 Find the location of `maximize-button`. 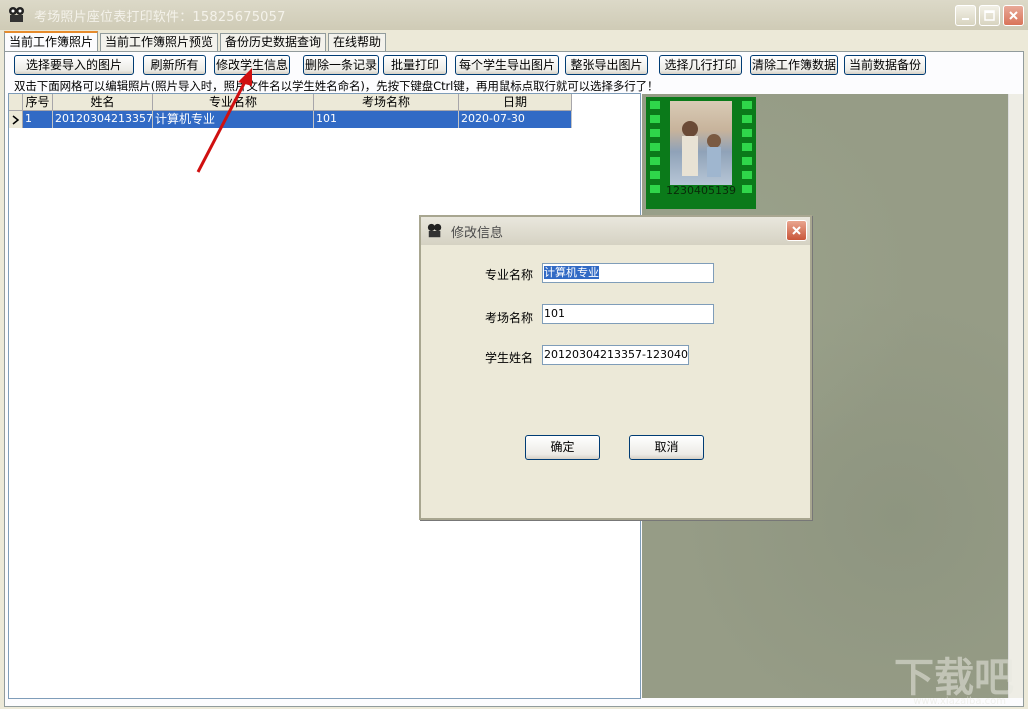

maximize-button is located at coordinates (989, 15).